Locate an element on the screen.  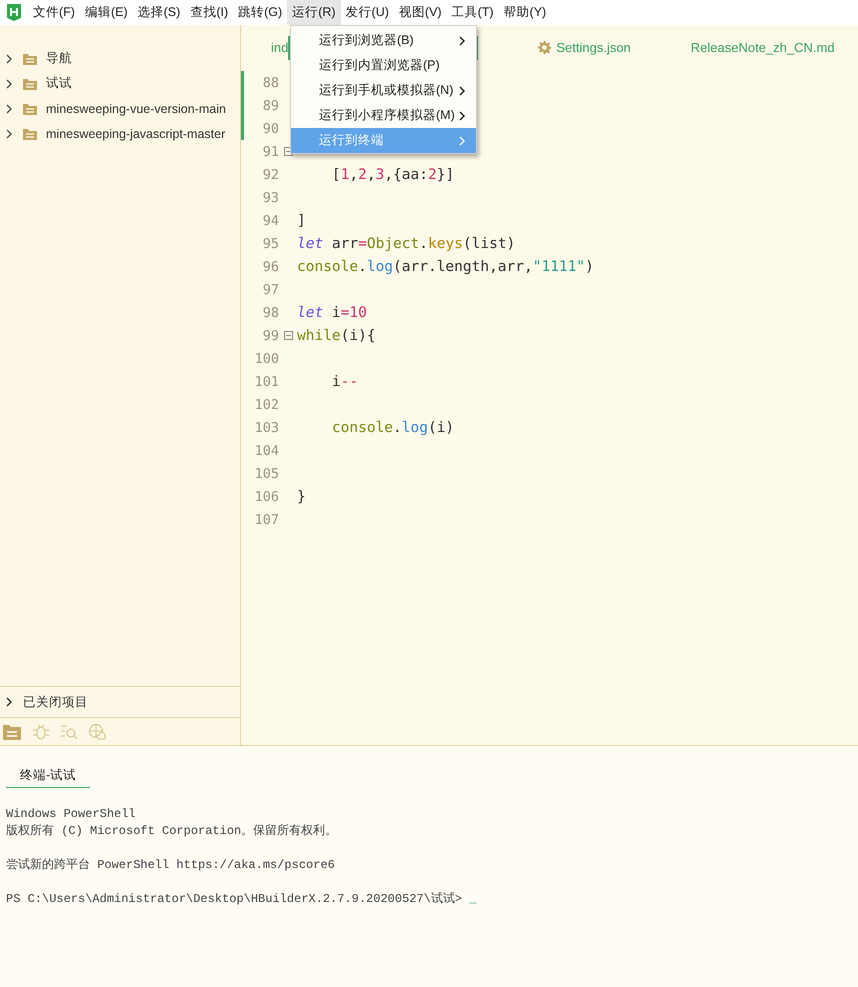
line-number: 107 is located at coordinates (266, 520).